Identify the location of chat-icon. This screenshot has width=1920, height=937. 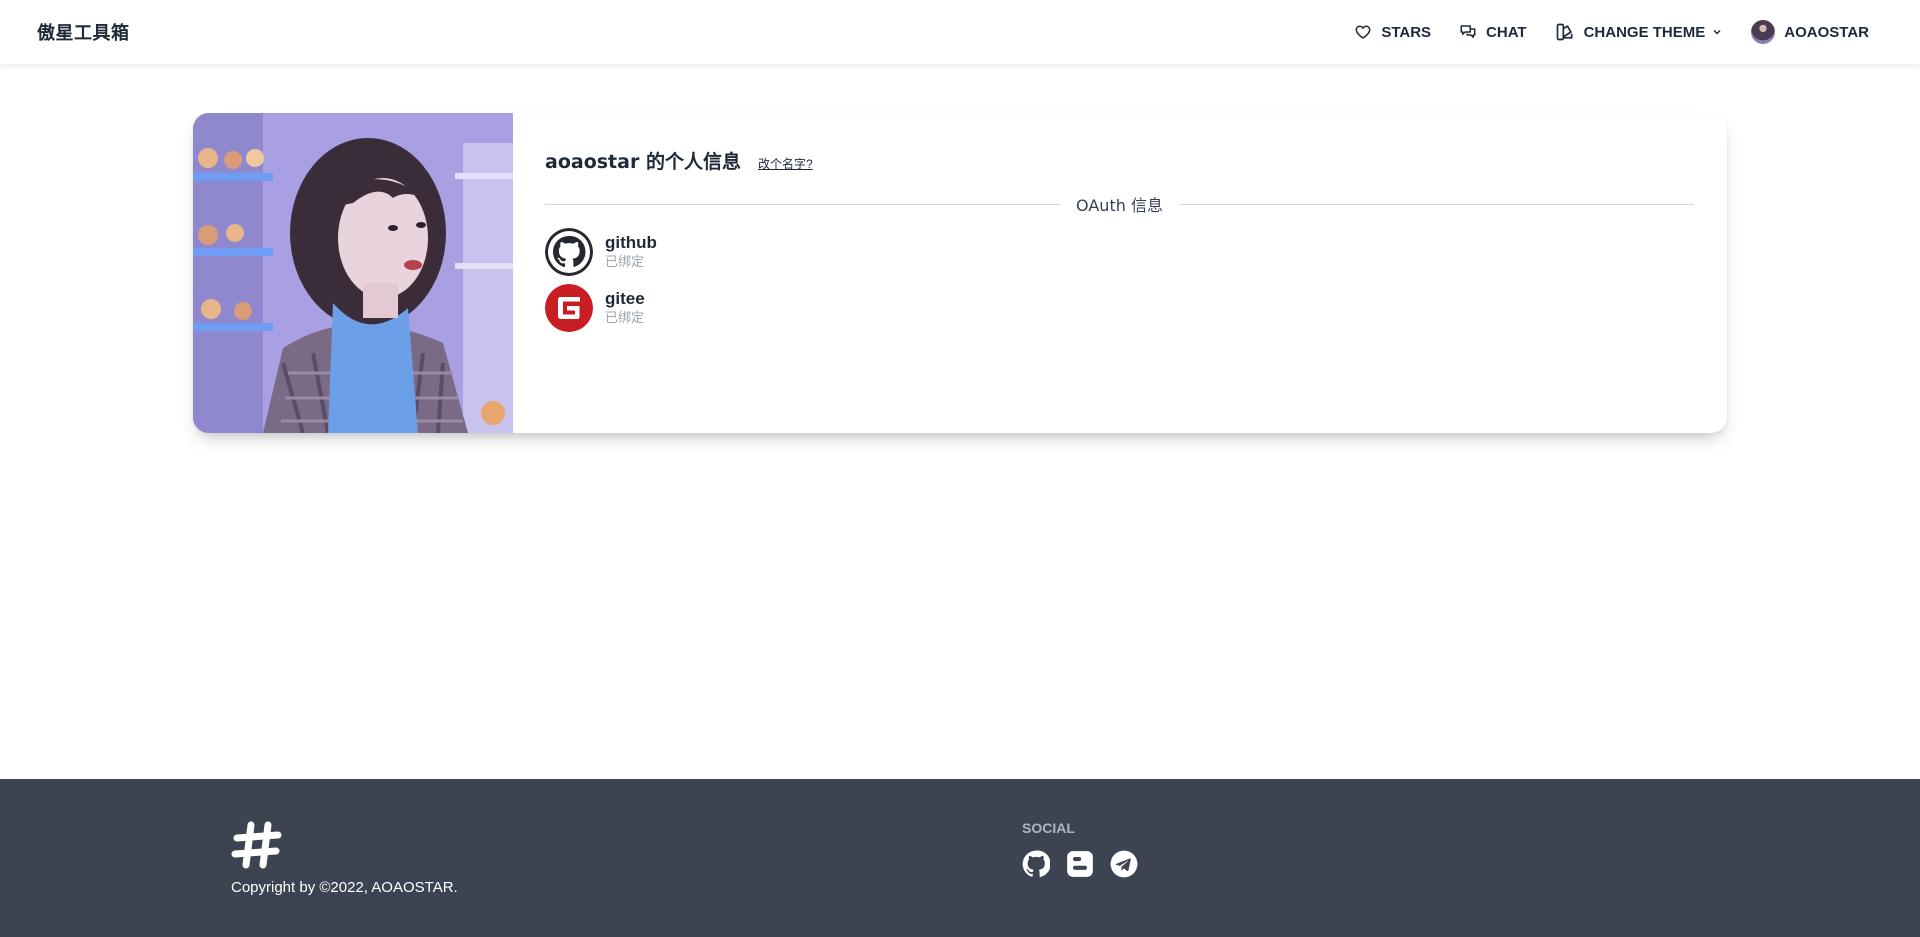
(1468, 31).